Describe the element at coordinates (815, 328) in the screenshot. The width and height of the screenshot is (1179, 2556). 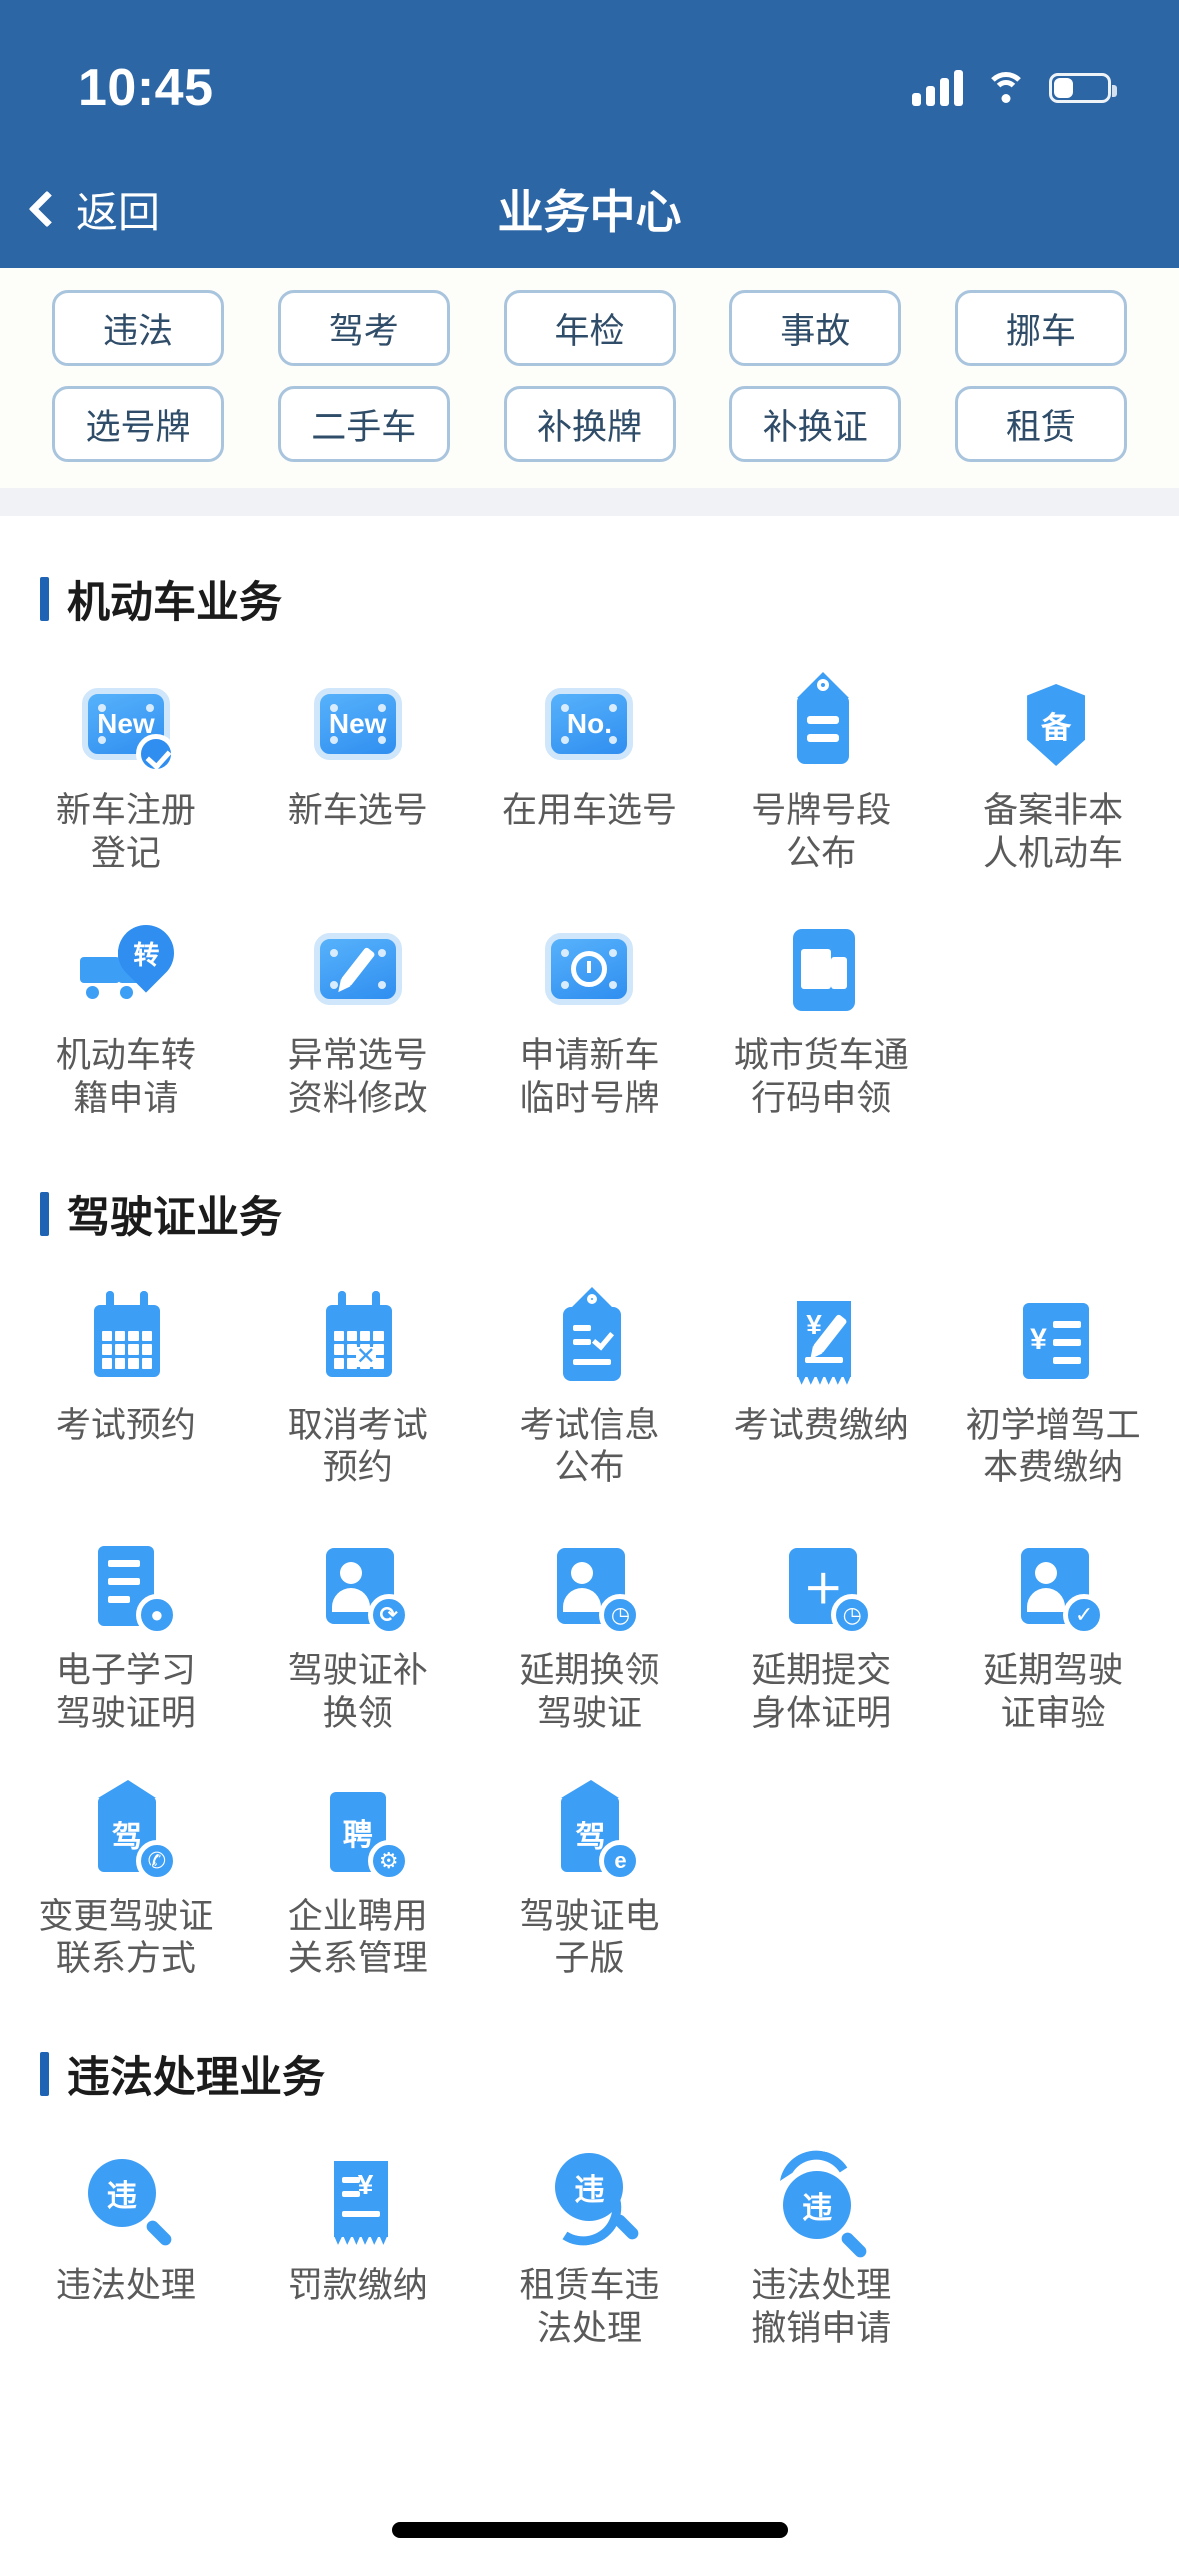
I see `chip-shigu: 事故` at that location.